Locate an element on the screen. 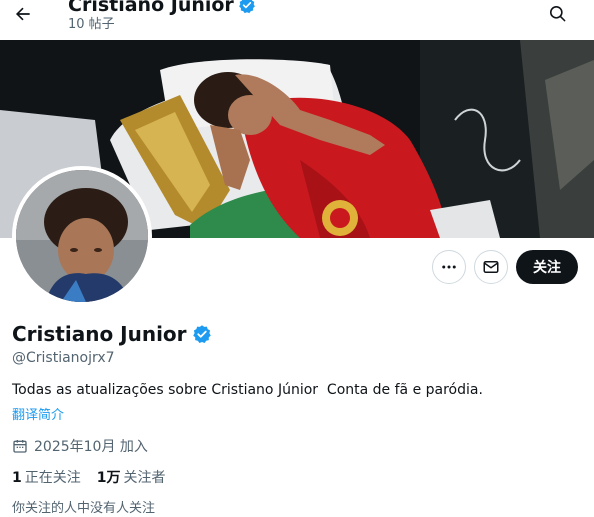 This screenshot has height=517, width=594. arrow-left-icon is located at coordinates (22, 14).